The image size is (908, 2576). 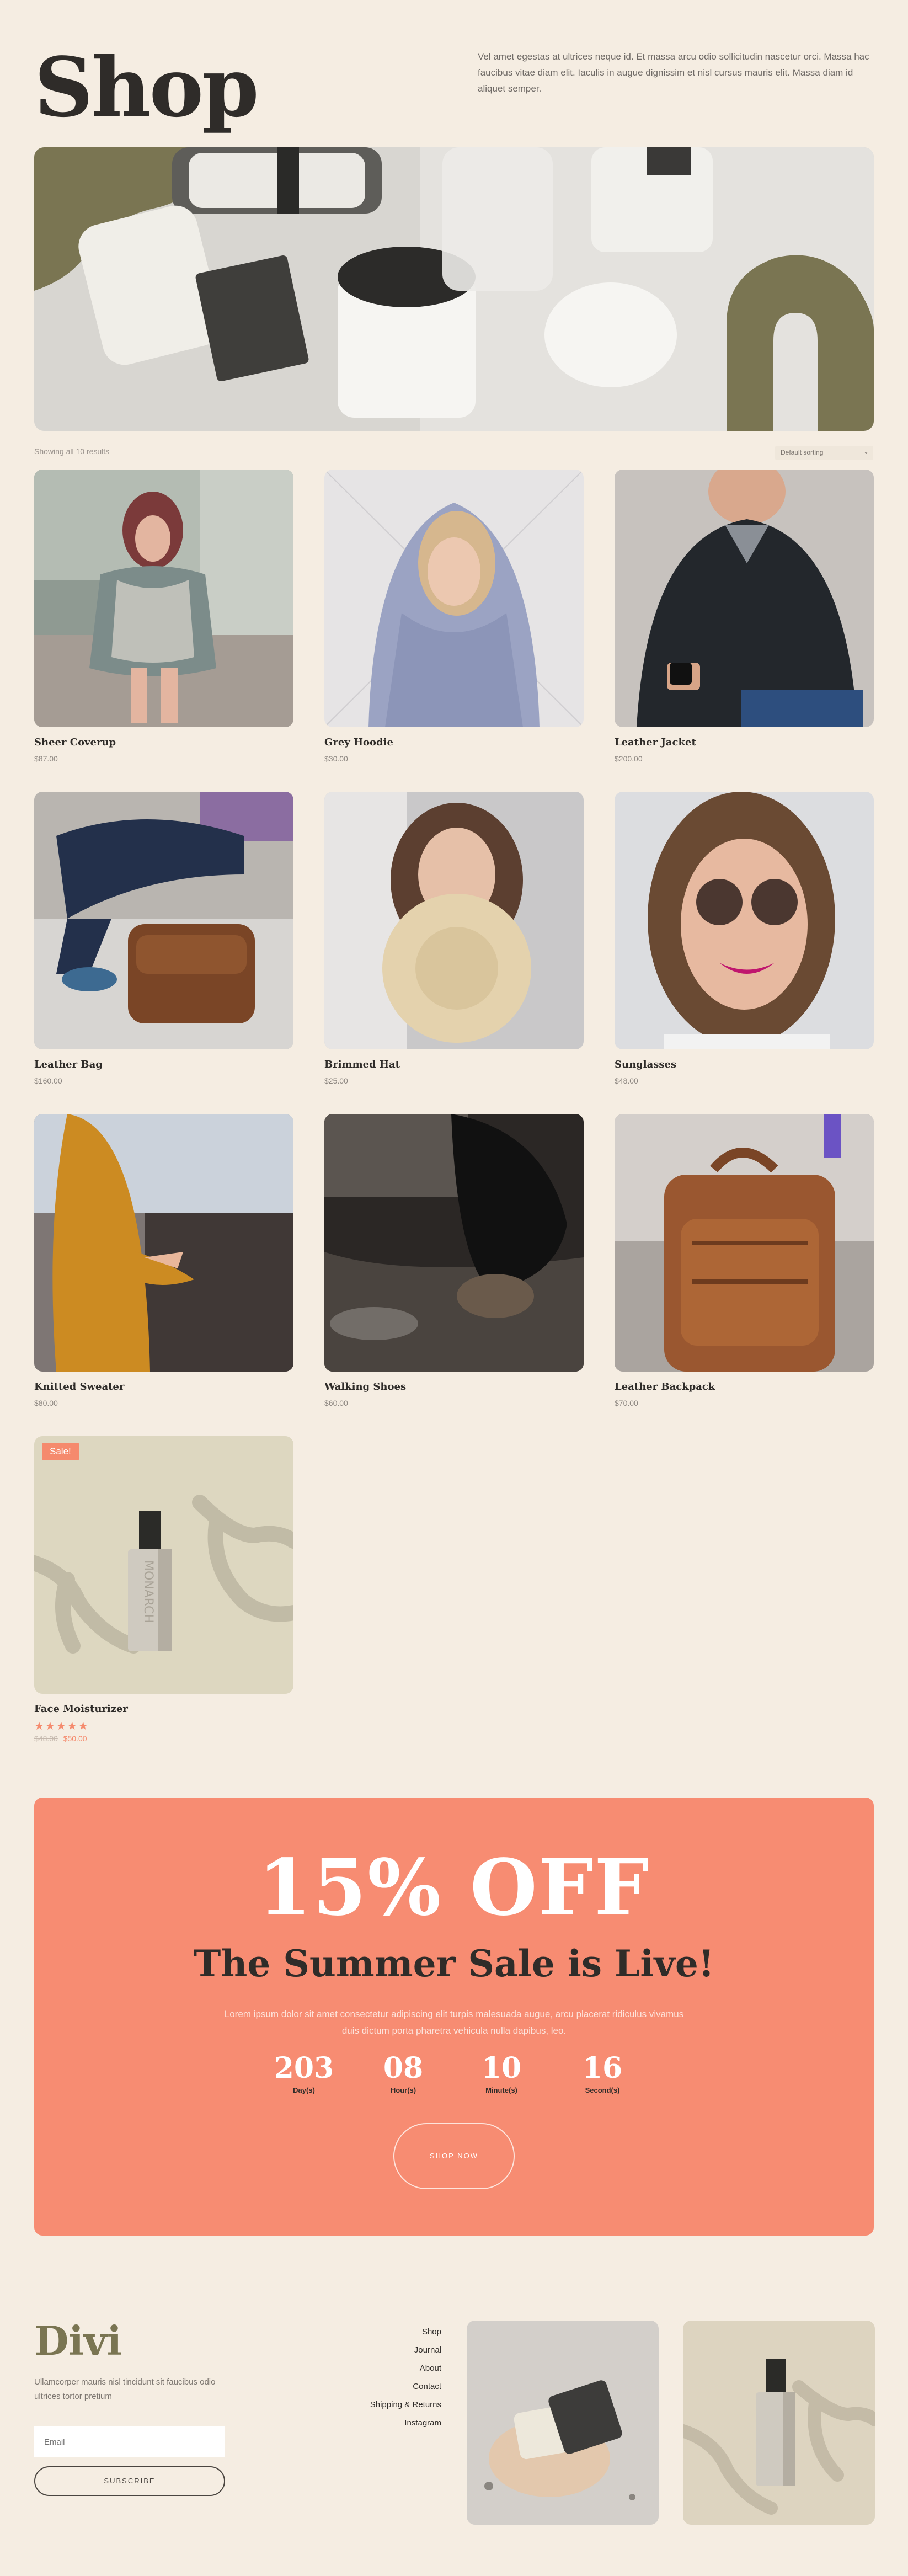 What do you see at coordinates (744, 1064) in the screenshot?
I see `product-name: Sunglasses` at bounding box center [744, 1064].